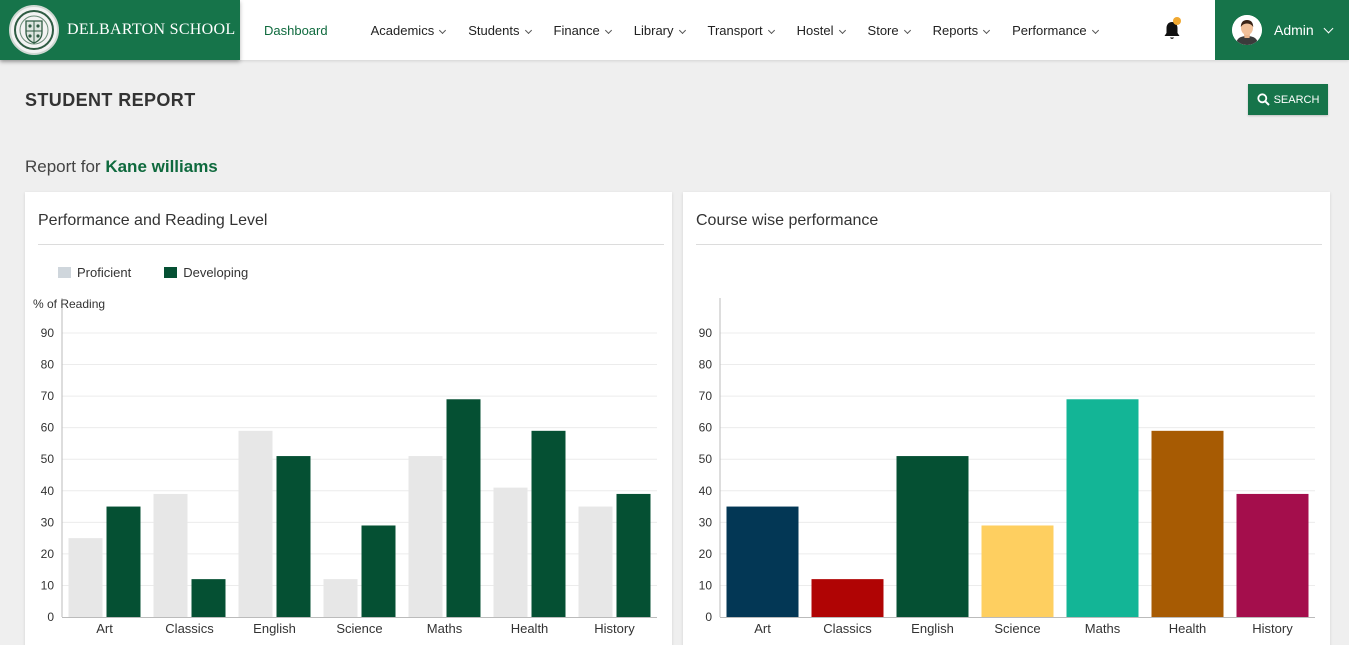 This screenshot has height=645, width=1349. I want to click on x-tick-label: Maths, so click(445, 628).